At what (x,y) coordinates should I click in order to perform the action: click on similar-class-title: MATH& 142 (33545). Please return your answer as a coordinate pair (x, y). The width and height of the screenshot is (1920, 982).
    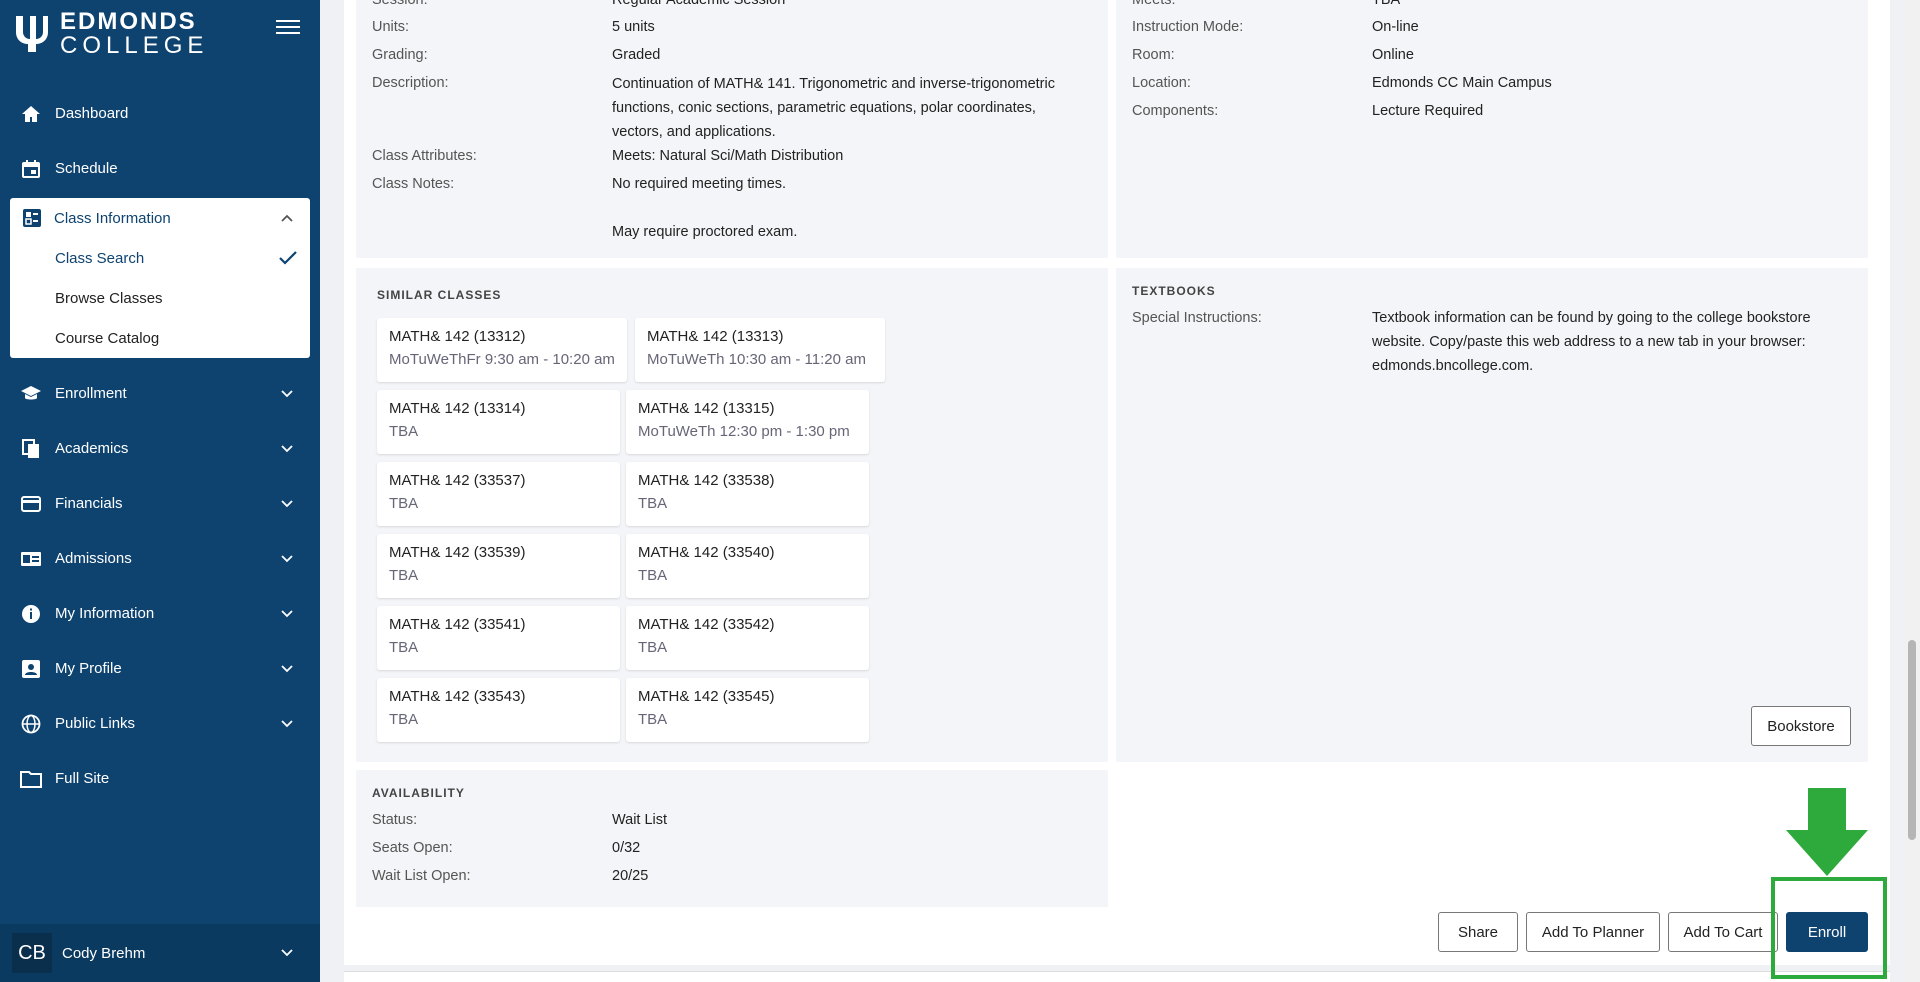
    Looking at the image, I should click on (706, 696).